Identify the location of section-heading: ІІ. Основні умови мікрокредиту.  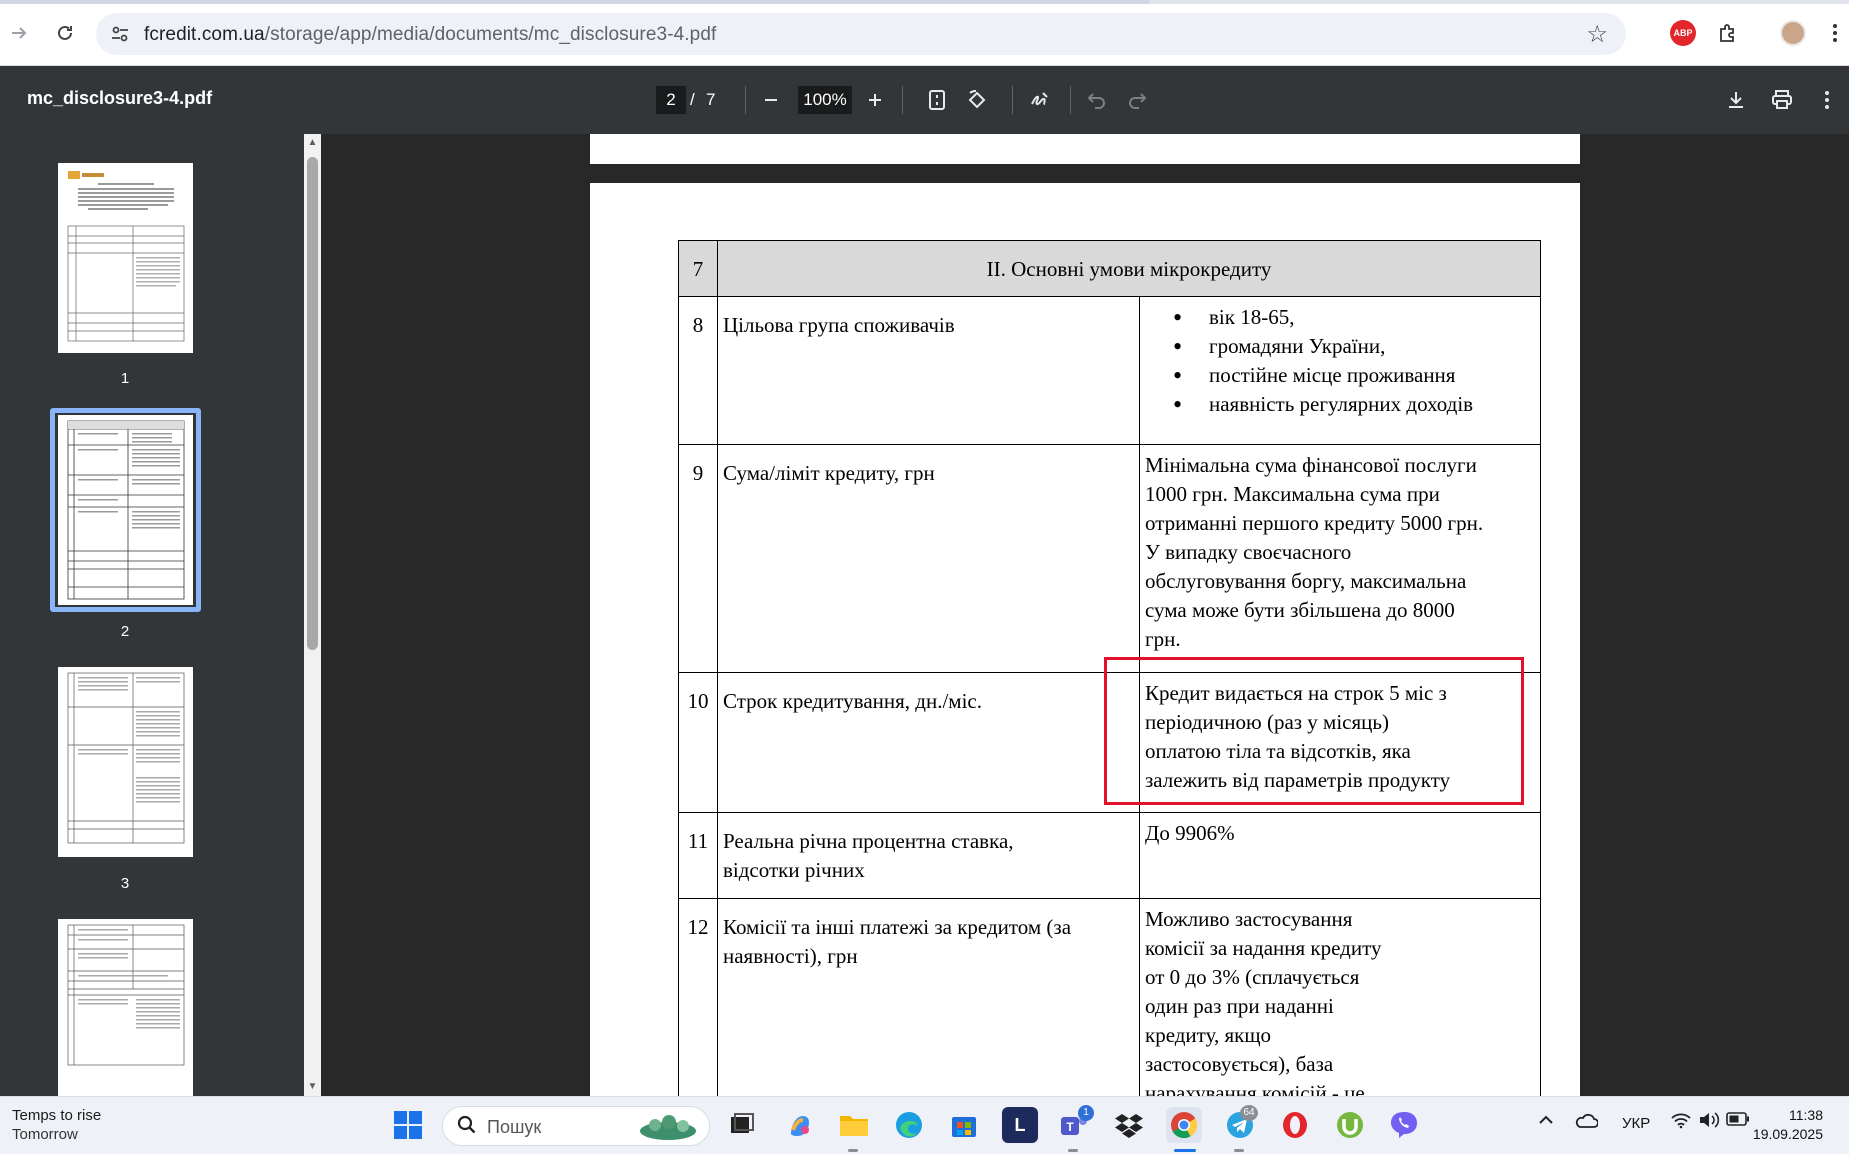
(1129, 268).